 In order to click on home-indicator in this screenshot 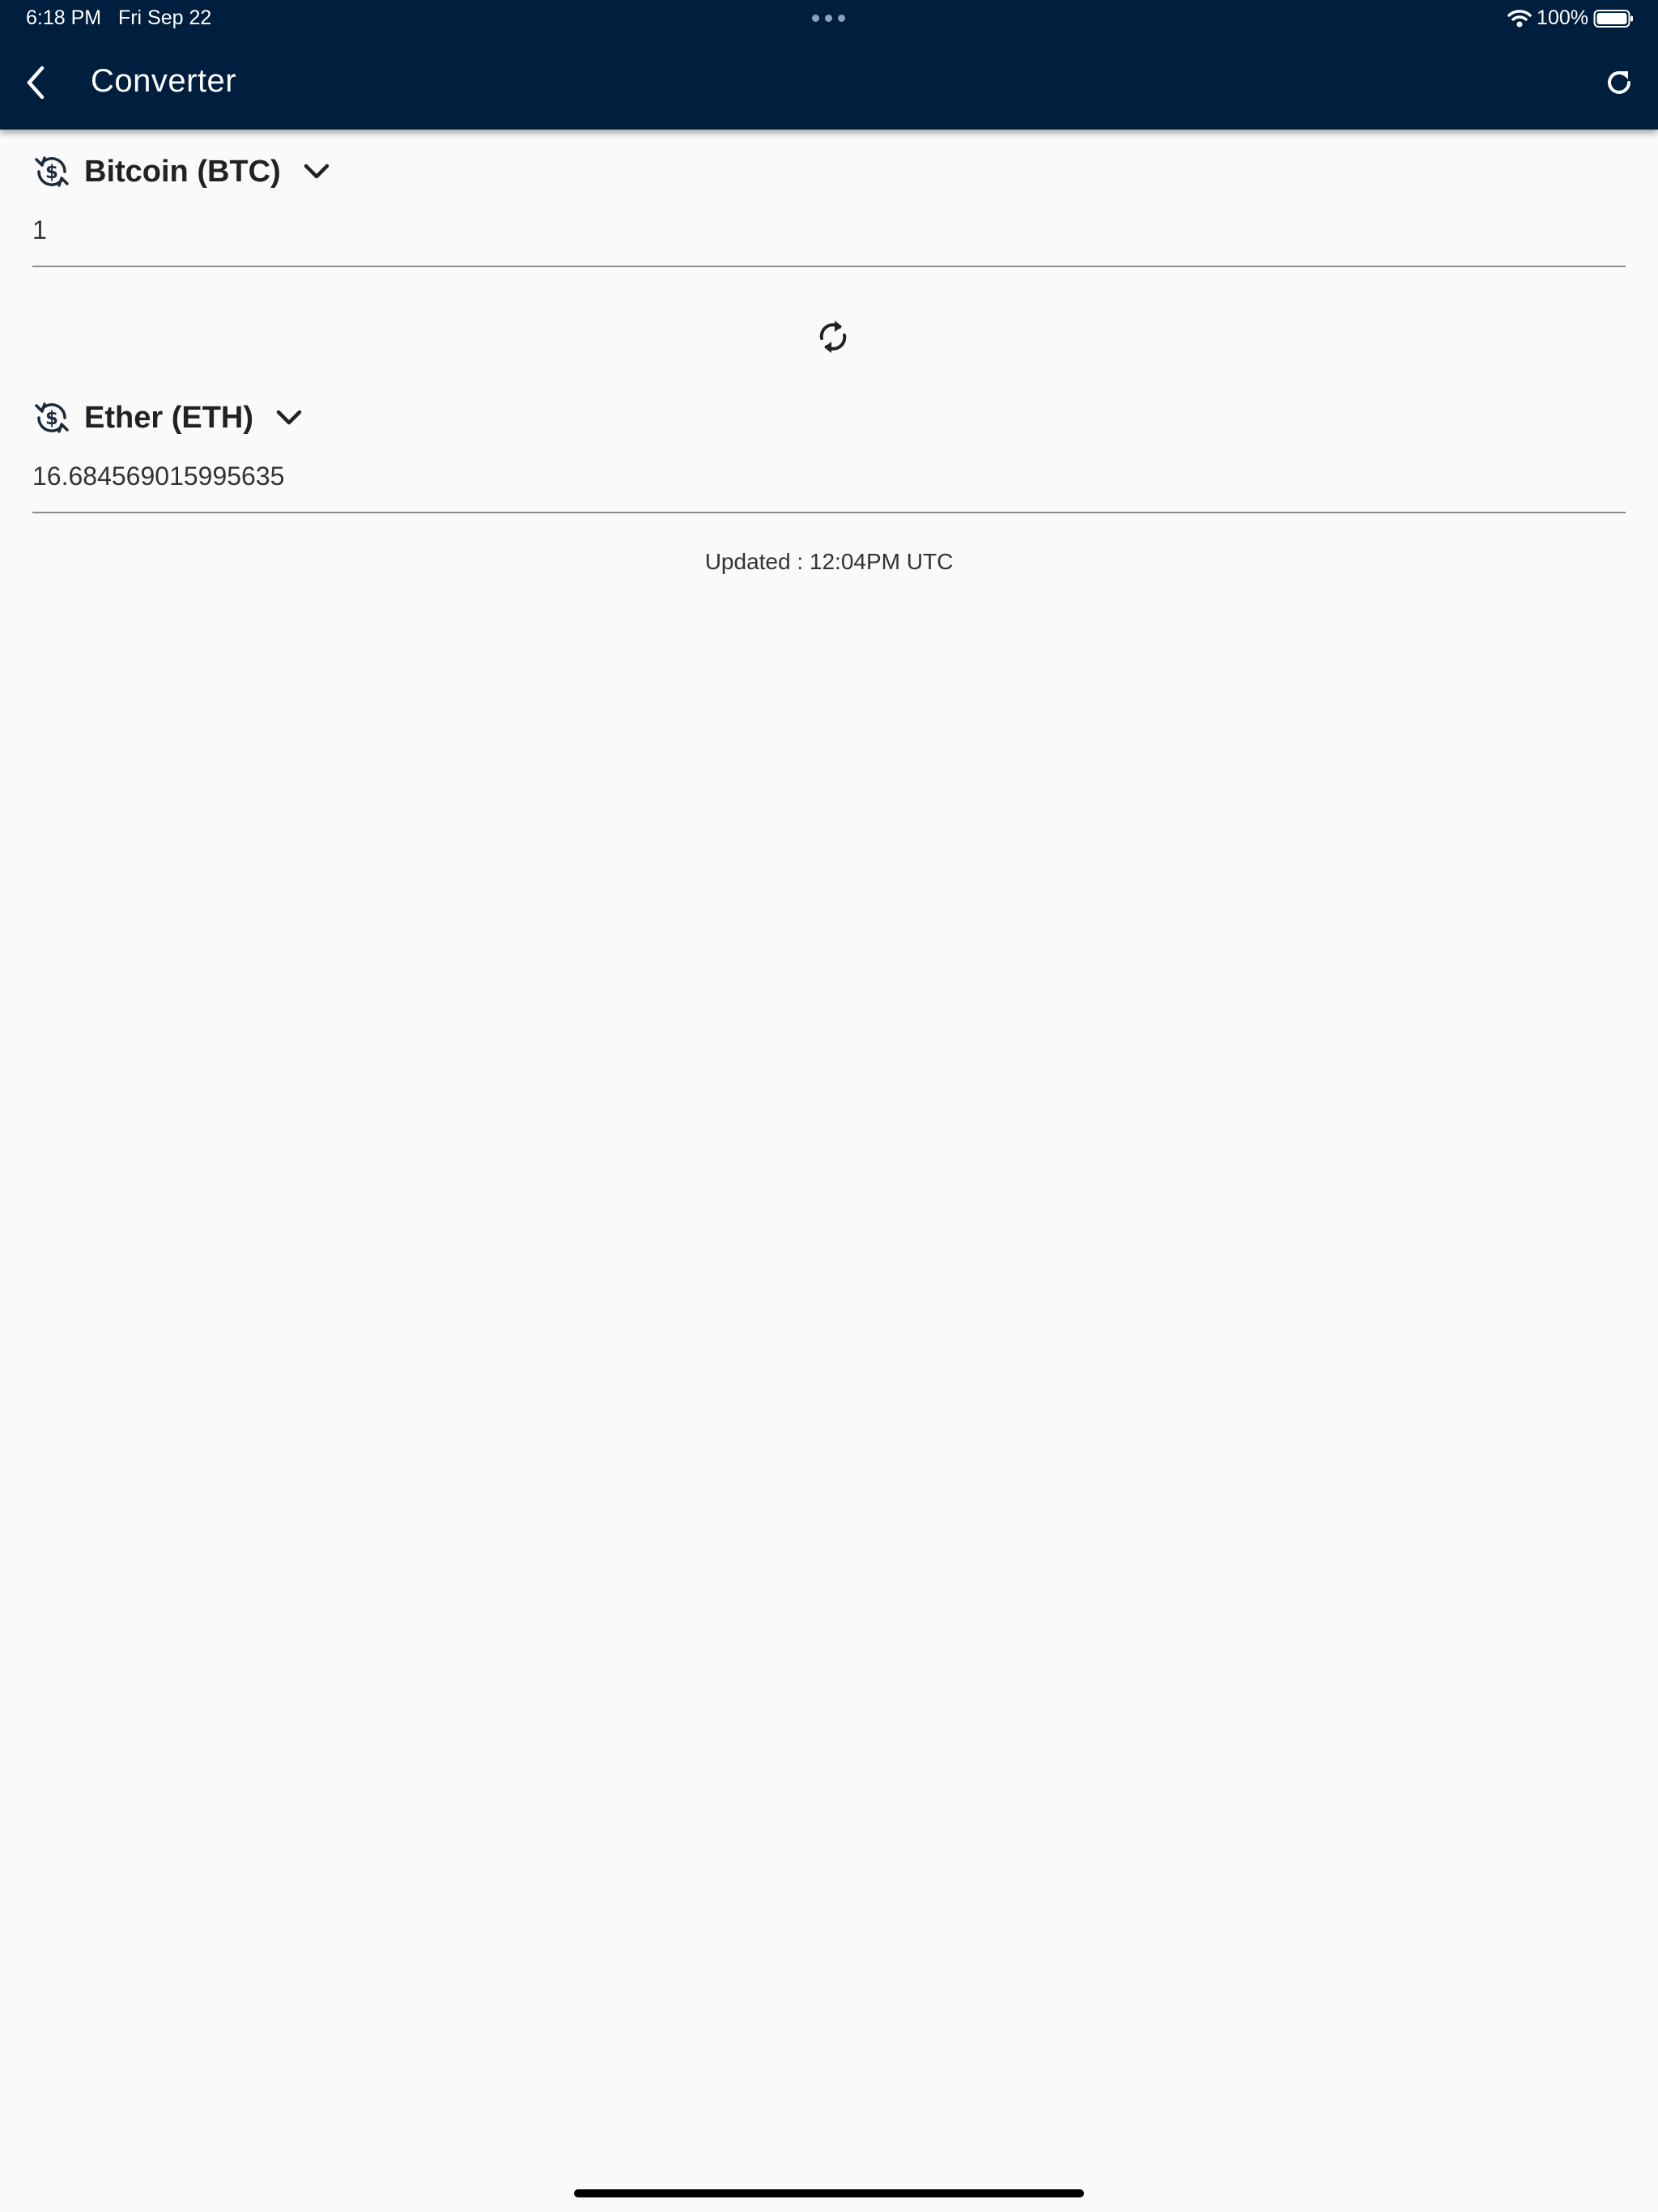, I will do `click(829, 2193)`.